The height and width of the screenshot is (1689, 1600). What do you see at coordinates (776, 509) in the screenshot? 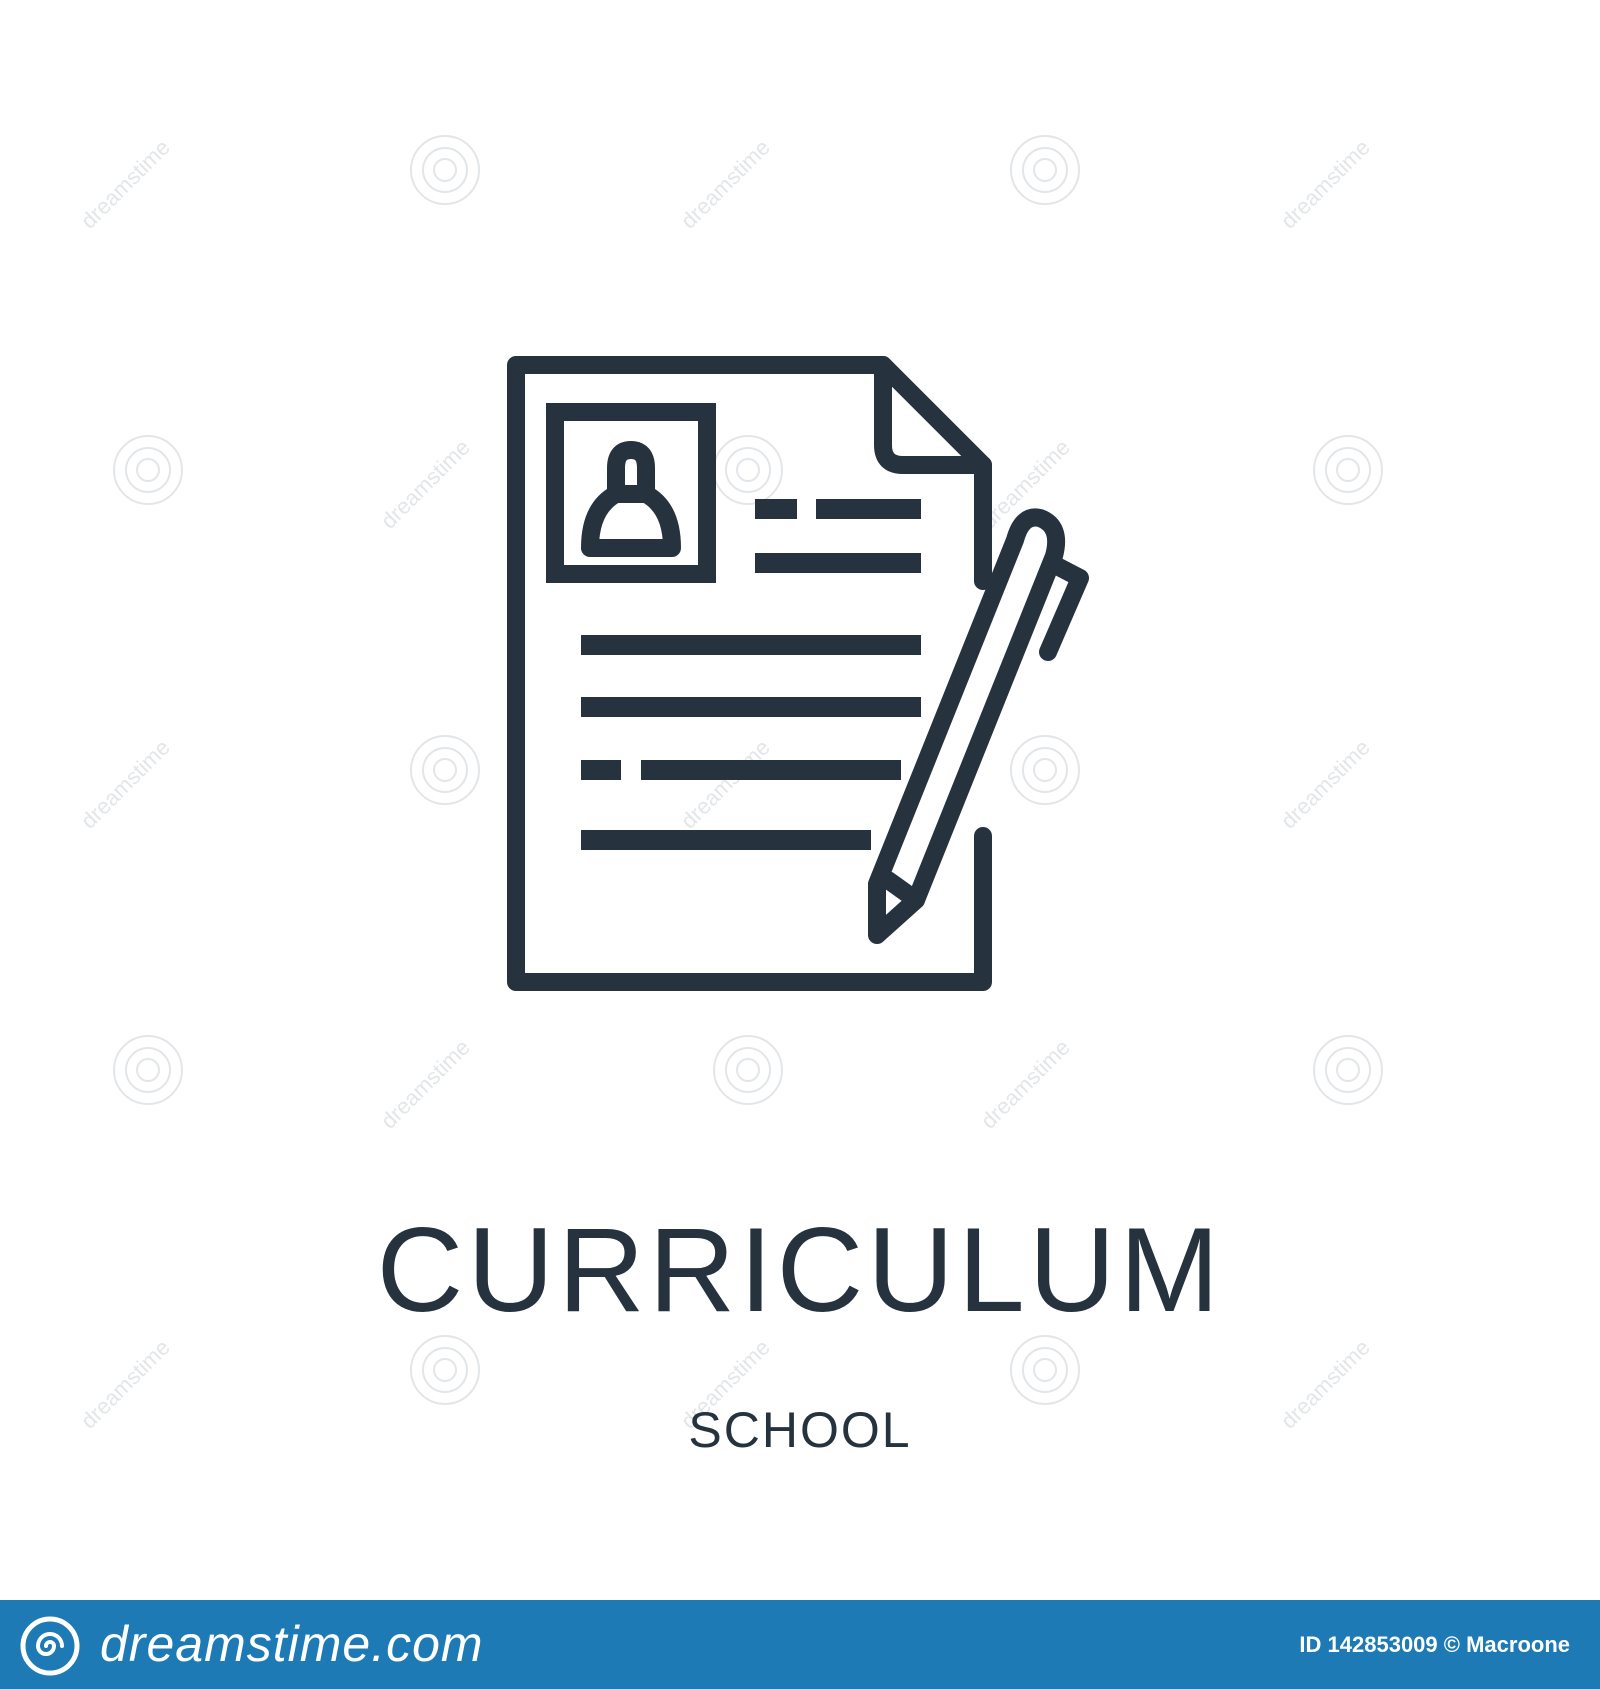
I see `header-line-short` at bounding box center [776, 509].